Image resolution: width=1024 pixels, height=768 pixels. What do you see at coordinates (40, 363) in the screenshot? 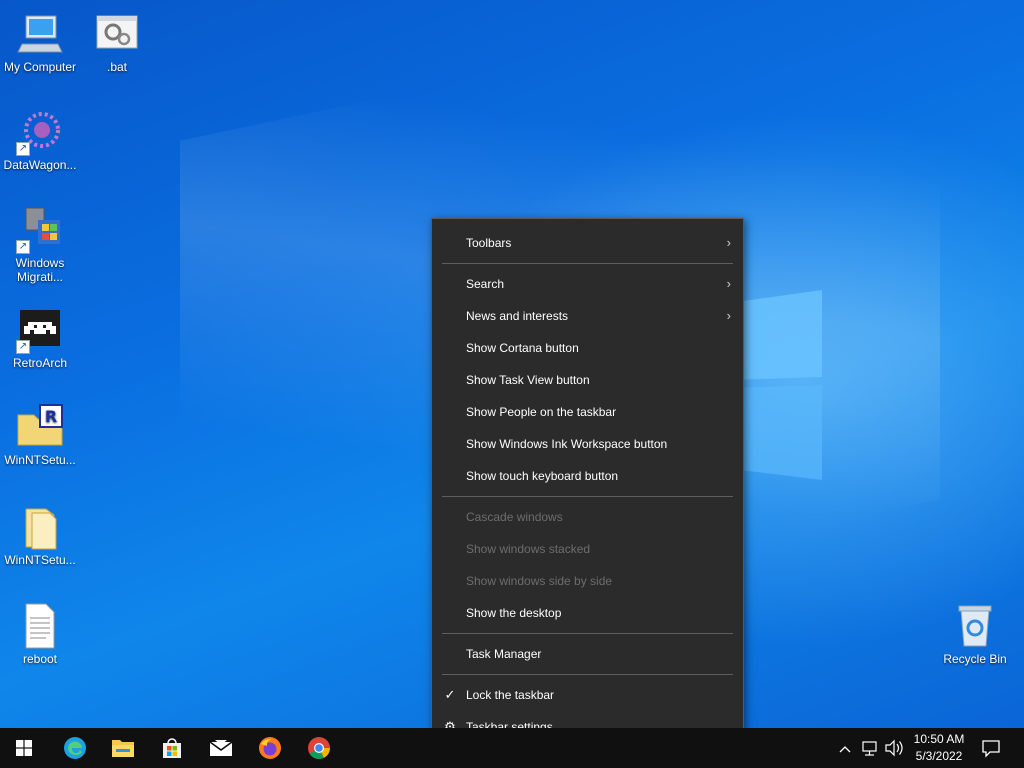
I see `desktop-icon-label: RetroArch` at bounding box center [40, 363].